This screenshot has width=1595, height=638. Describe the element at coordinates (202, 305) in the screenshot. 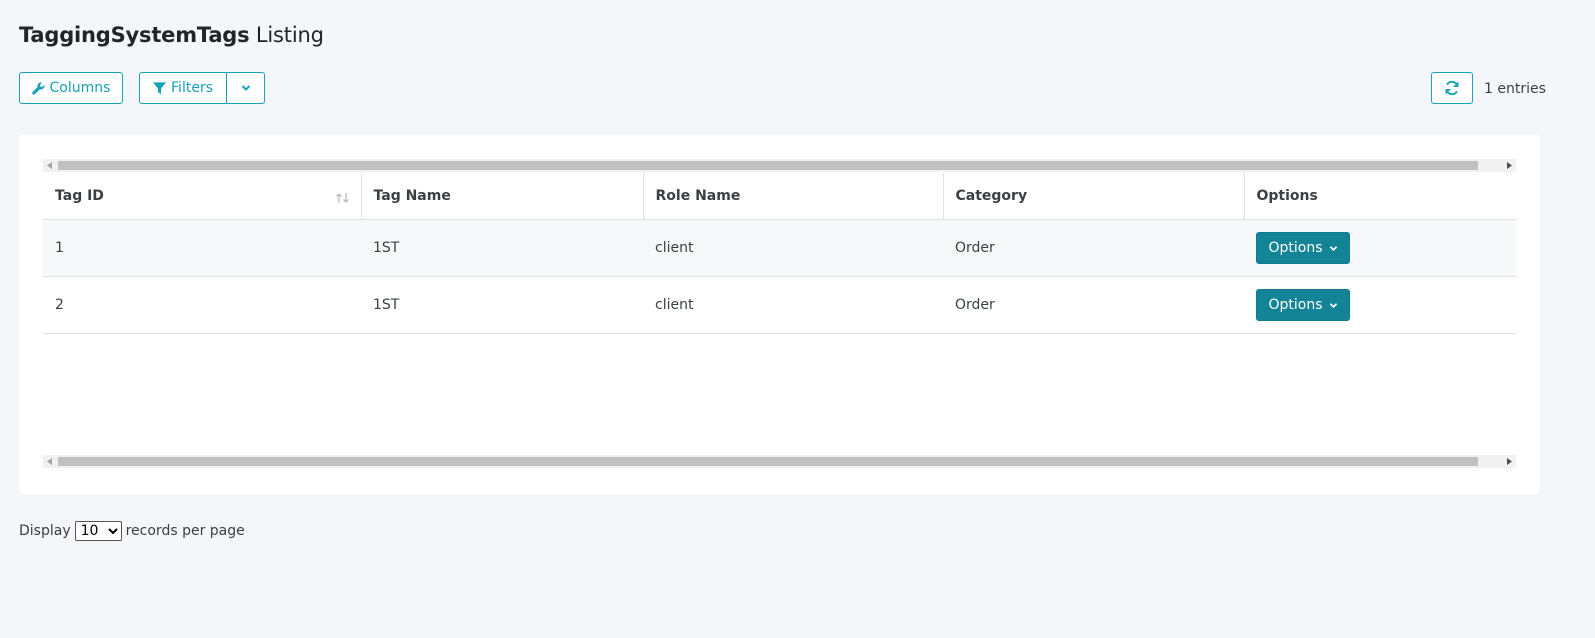

I see `cell-tag-id: 2` at that location.